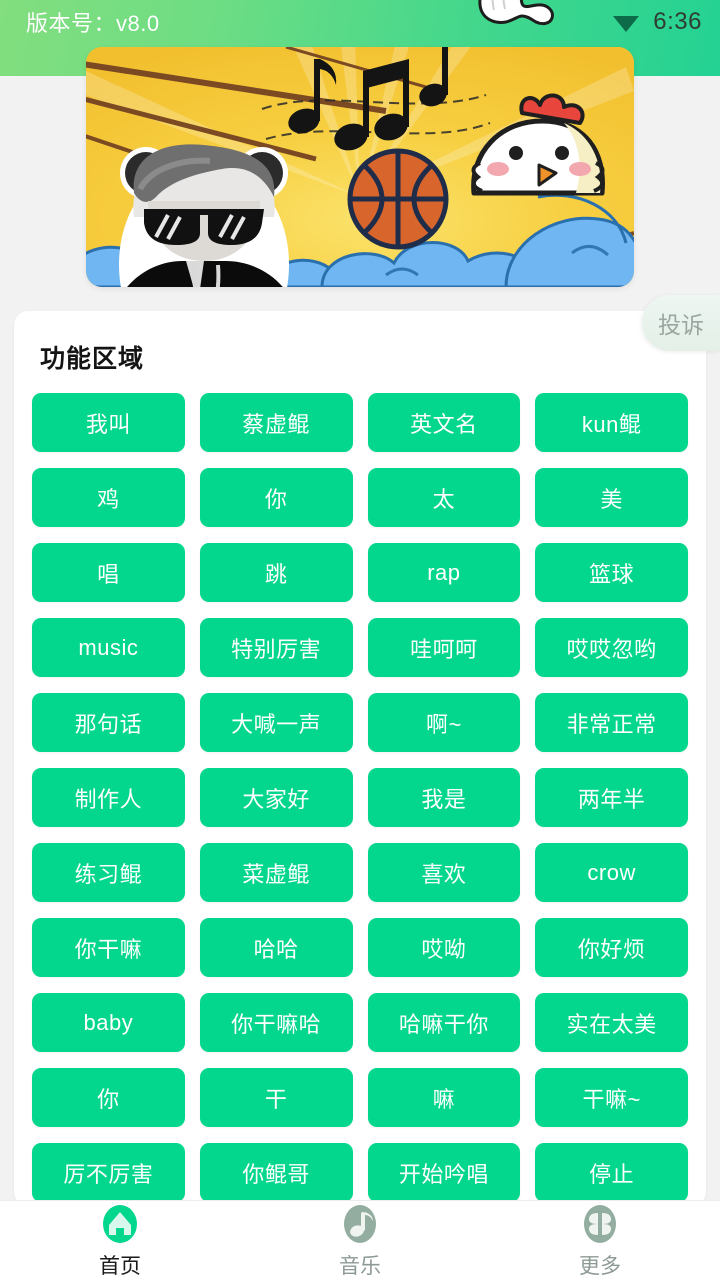 This screenshot has width=720, height=1280. What do you see at coordinates (92, 359) in the screenshot?
I see `page-title: 功能区域` at bounding box center [92, 359].